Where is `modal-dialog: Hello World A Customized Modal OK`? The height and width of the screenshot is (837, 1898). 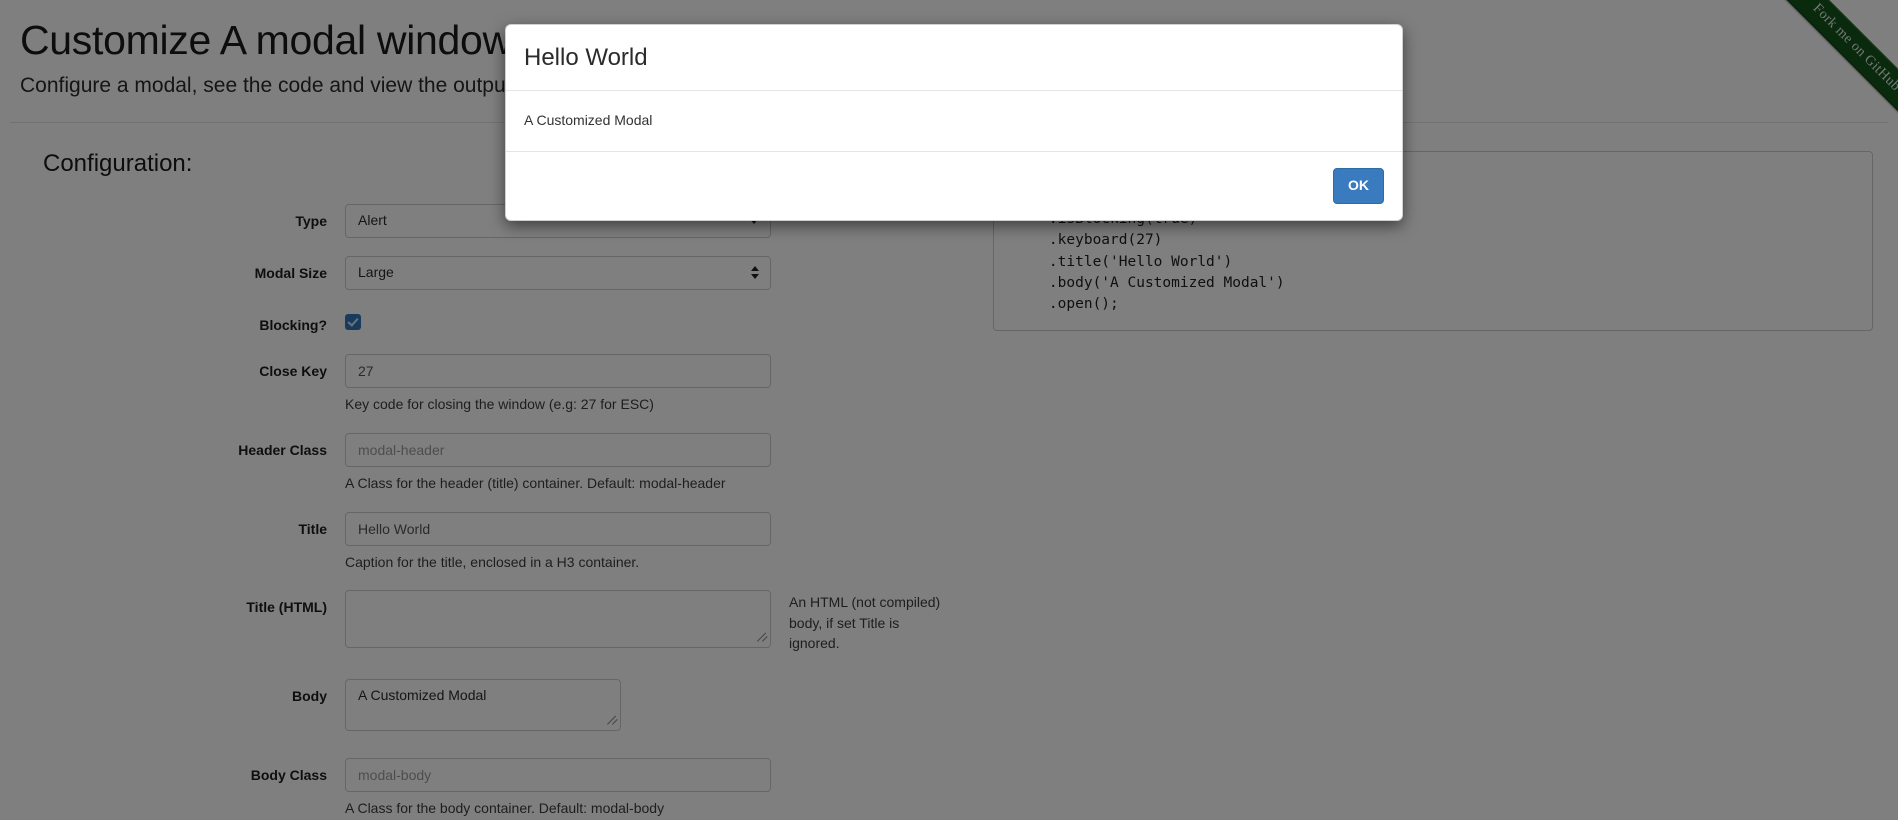
modal-dialog: Hello World A Customized Modal OK is located at coordinates (954, 122).